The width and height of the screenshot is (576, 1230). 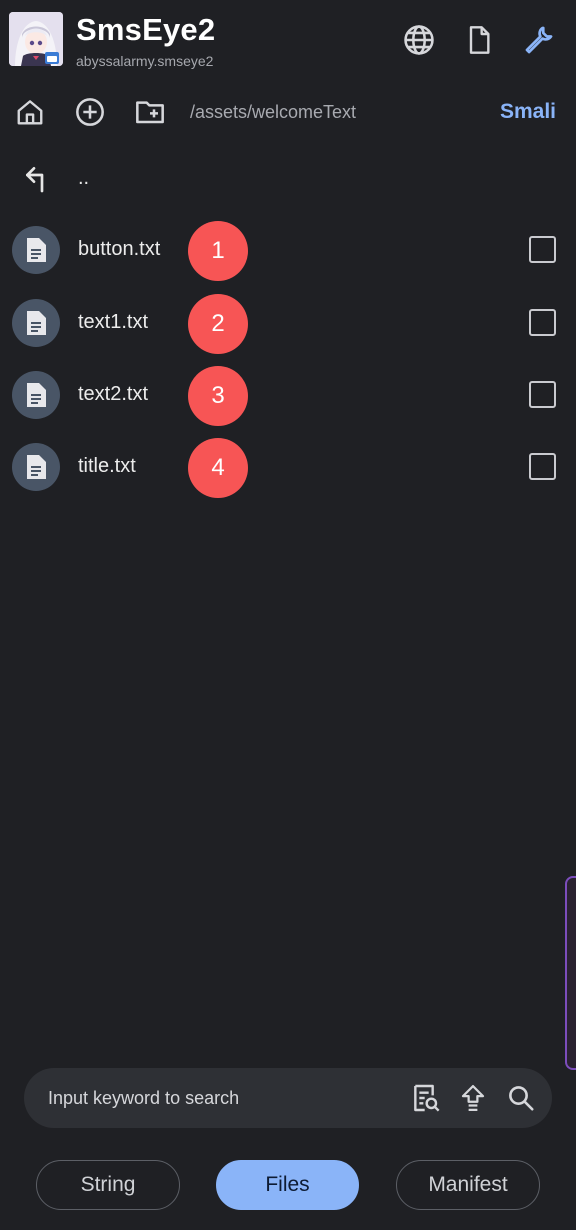 I want to click on globe-icon, so click(x=419, y=40).